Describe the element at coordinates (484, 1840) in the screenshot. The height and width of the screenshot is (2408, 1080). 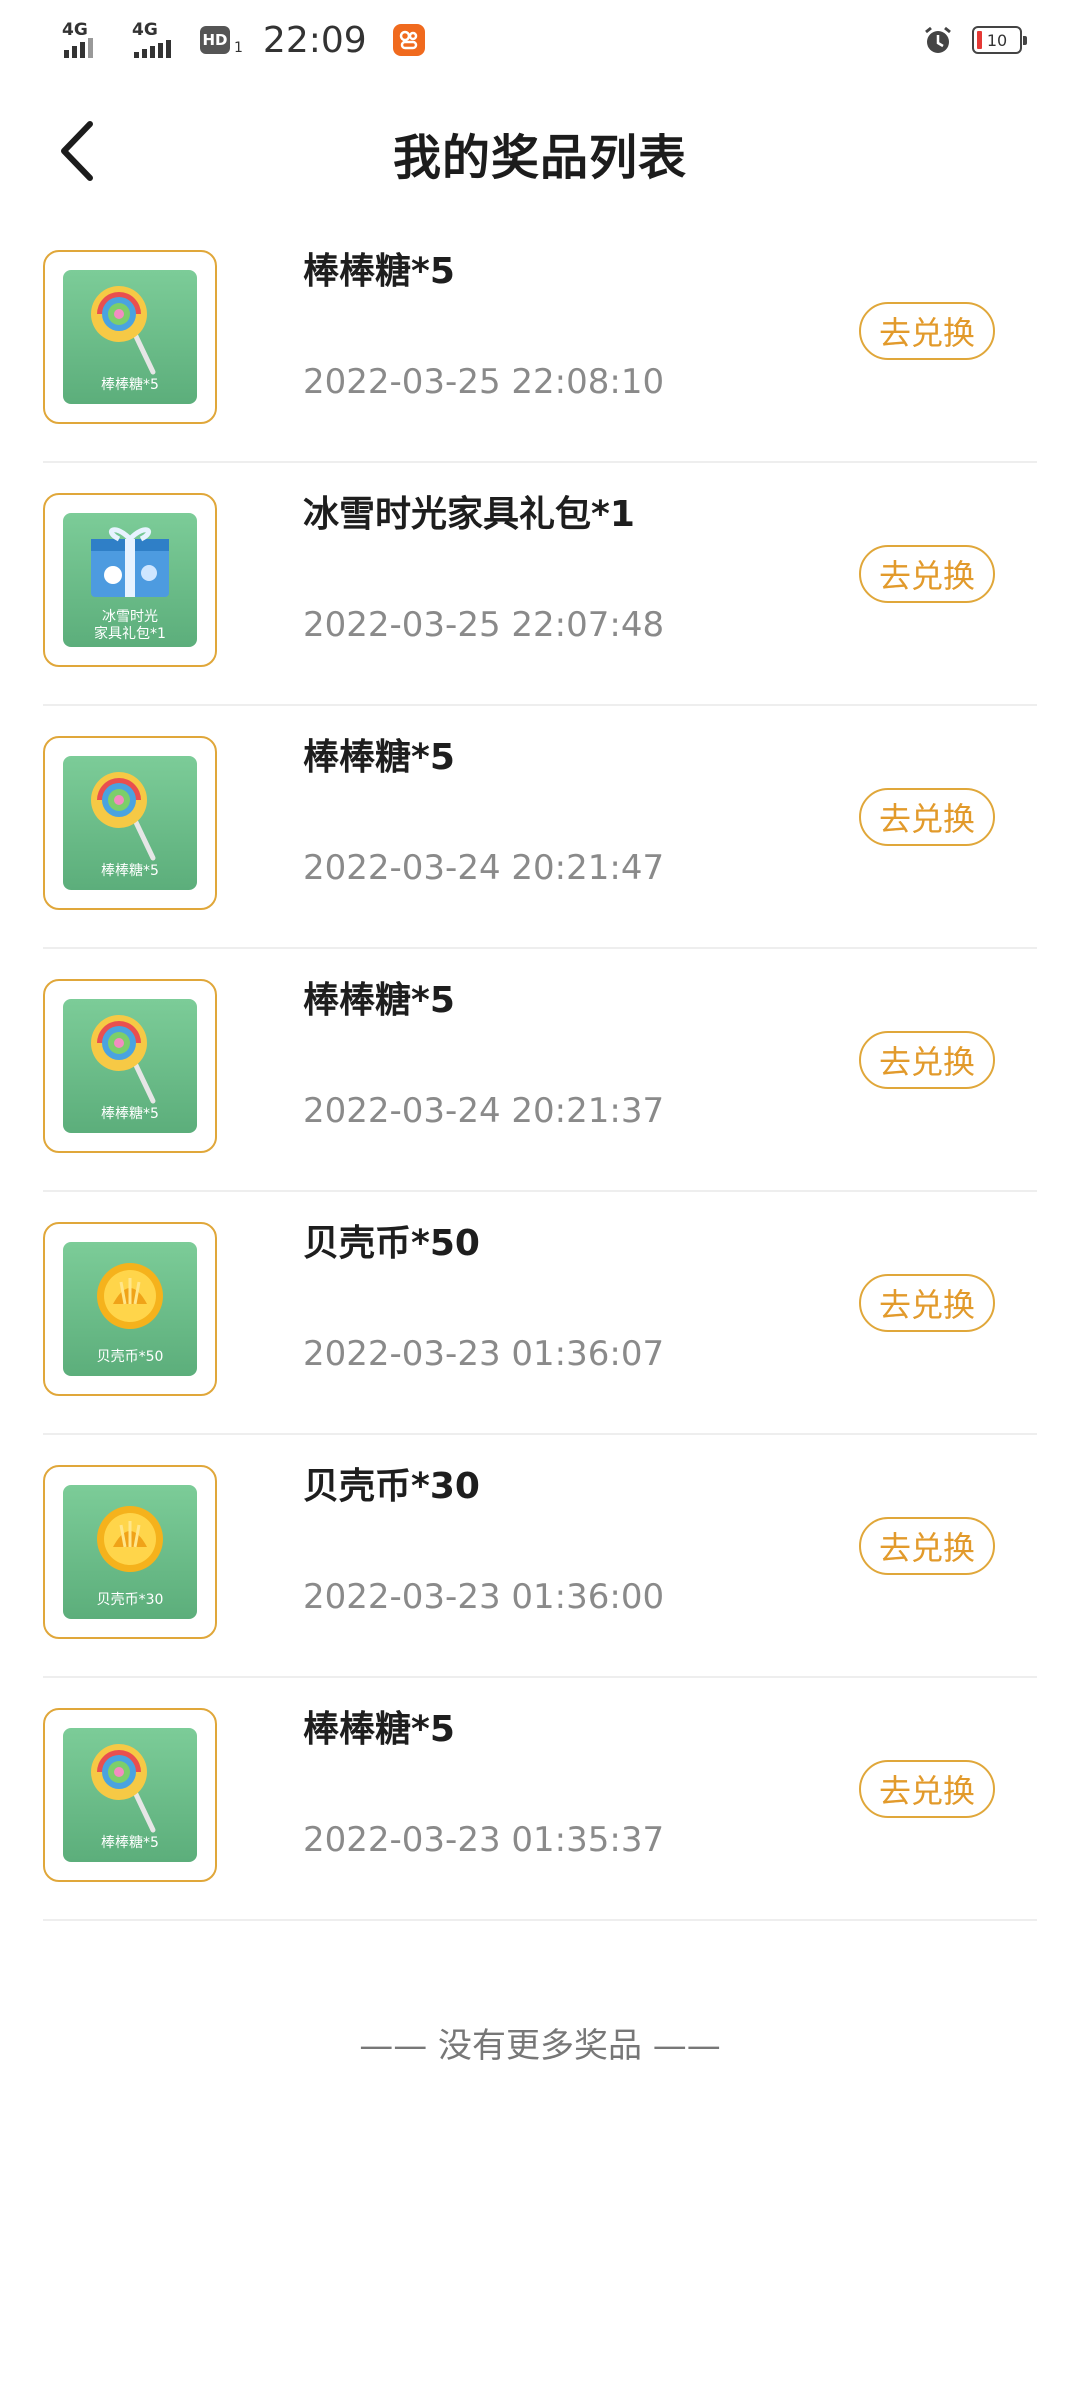
I see `prize-time: 2022-03-23 01:35:37` at that location.